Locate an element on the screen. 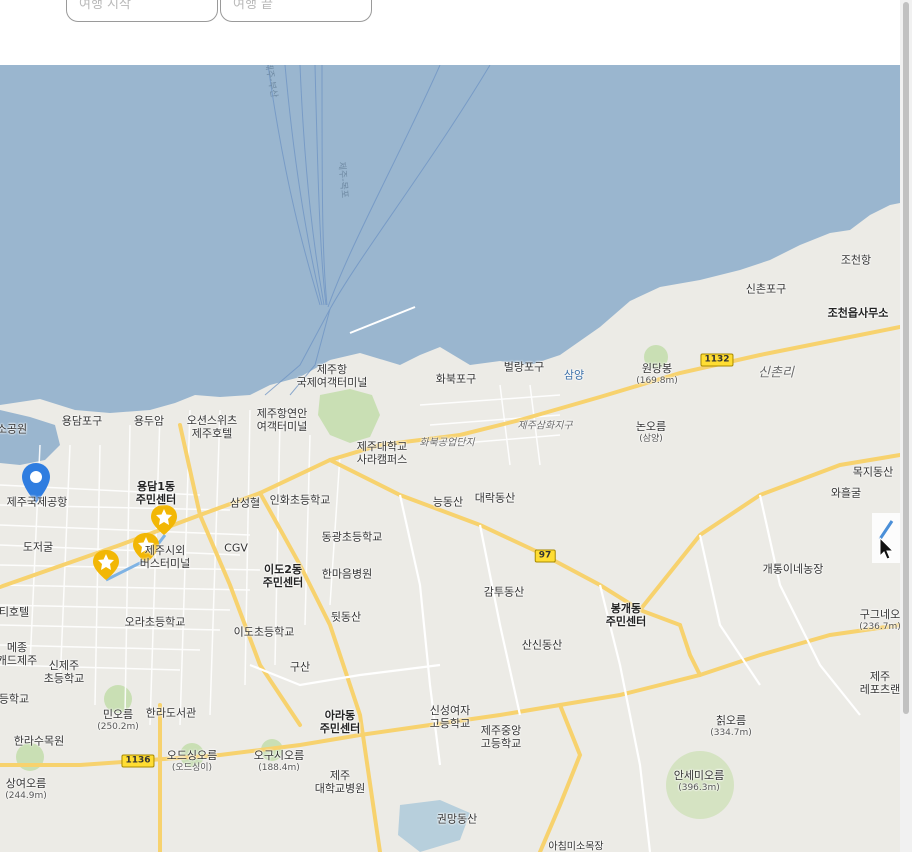 The height and width of the screenshot is (852, 912). map-label: 제주중앙 고등학교 is located at coordinates (501, 737).